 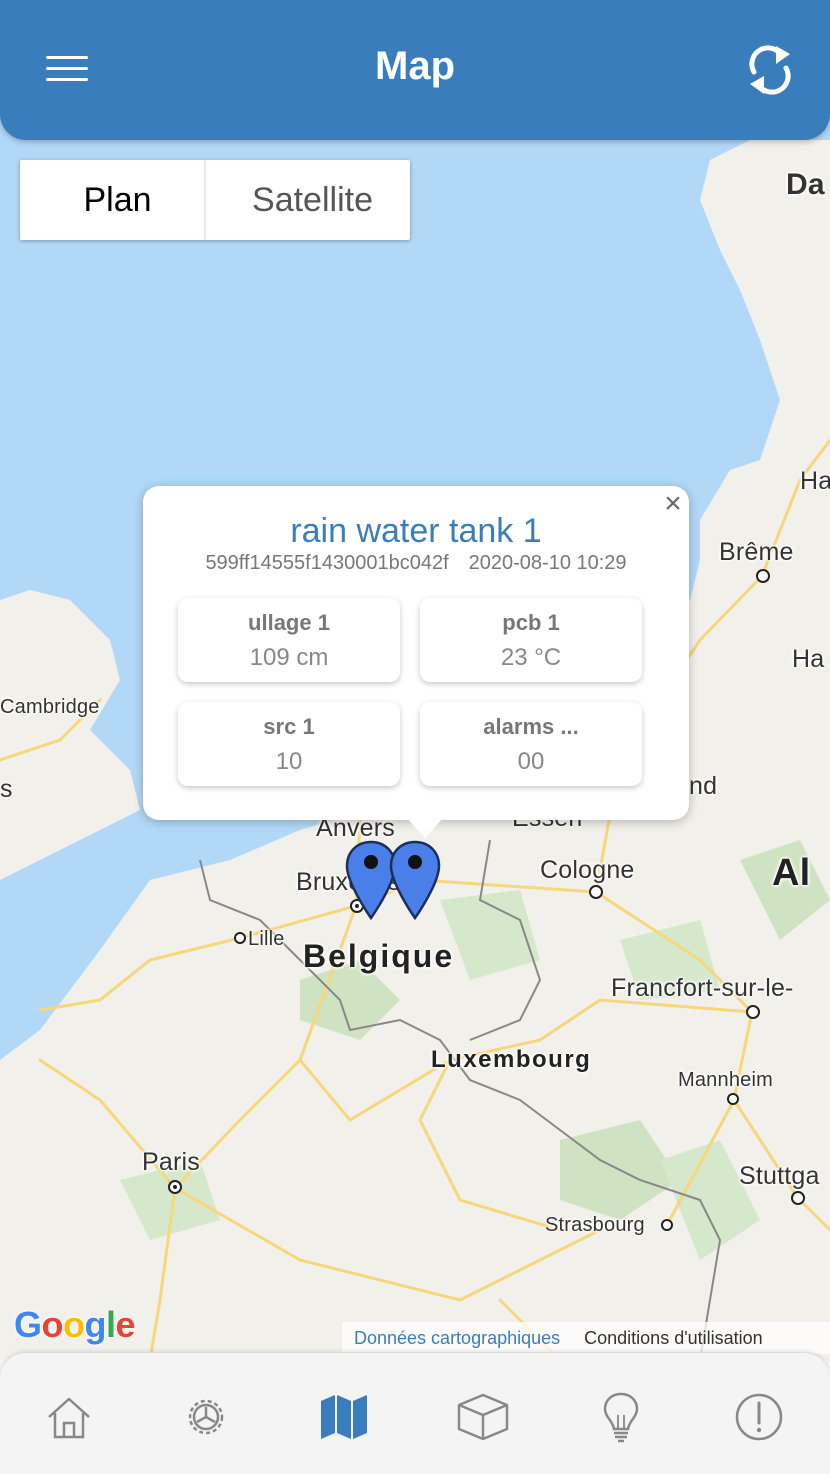 I want to click on city-label-ha-2: Ha, so click(x=808, y=659).